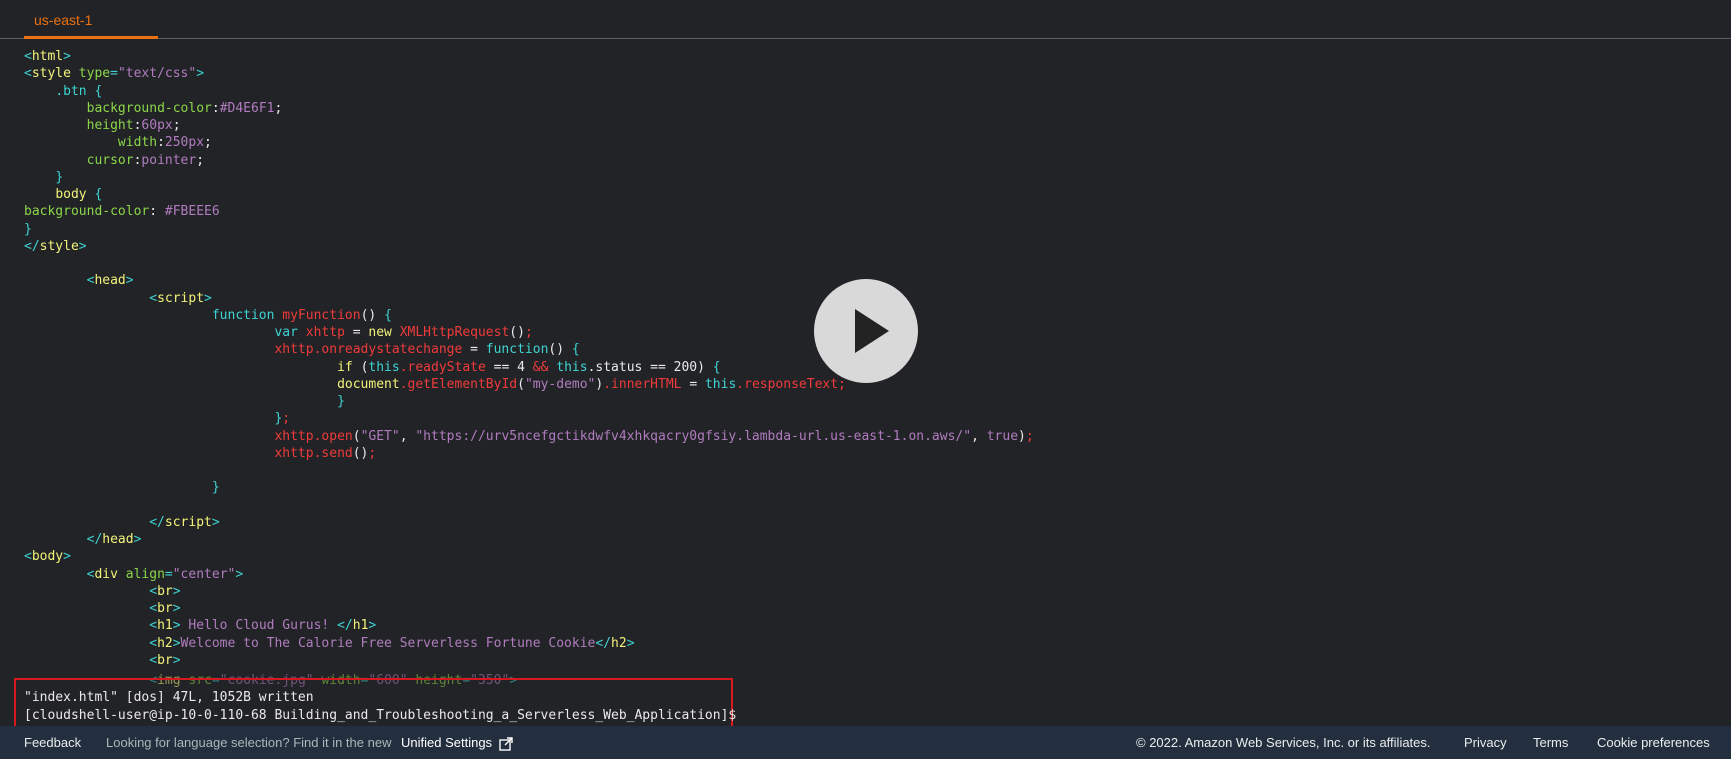 The width and height of the screenshot is (1731, 759). Describe the element at coordinates (877, 125) in the screenshot. I see `code-line: height:60px;` at that location.